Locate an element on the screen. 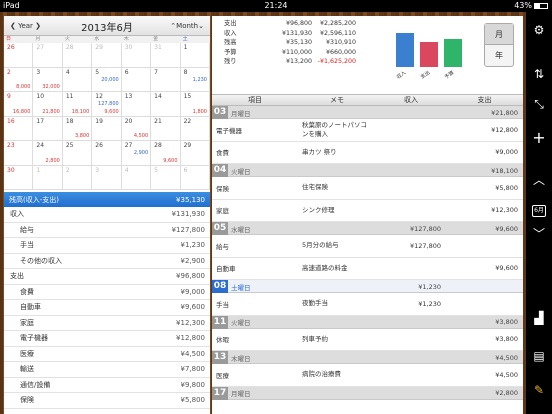 The height and width of the screenshot is (414, 552). balance-header: 残高(収入-支出) ¥35,130 is located at coordinates (107, 199).